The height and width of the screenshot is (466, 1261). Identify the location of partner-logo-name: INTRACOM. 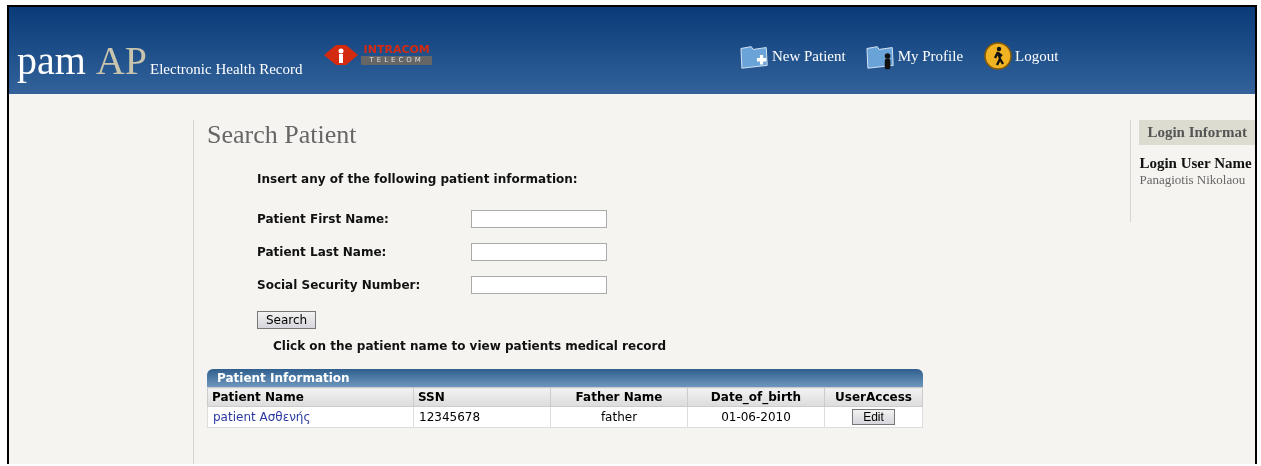
(396, 50).